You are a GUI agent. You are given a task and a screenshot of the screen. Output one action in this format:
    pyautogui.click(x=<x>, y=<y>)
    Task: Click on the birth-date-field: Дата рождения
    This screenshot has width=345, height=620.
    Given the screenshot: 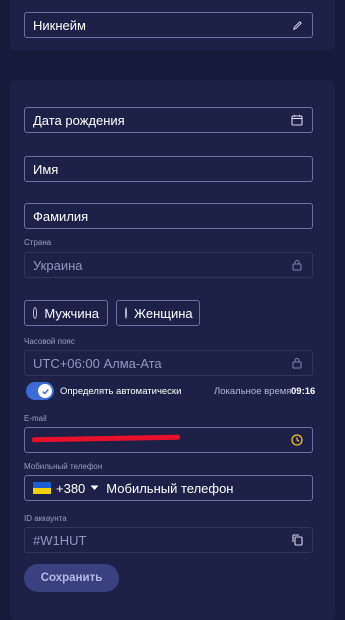 What is the action you would take?
    pyautogui.click(x=168, y=120)
    